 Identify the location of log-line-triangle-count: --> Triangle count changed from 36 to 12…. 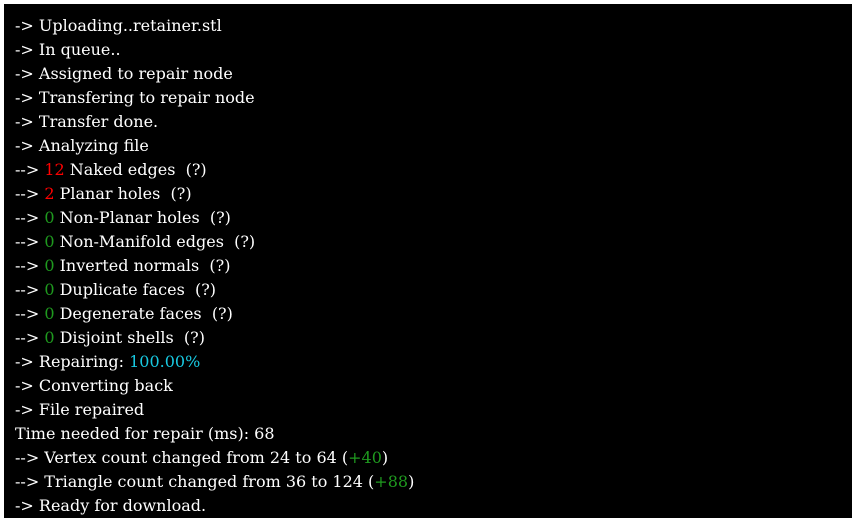
(433, 484).